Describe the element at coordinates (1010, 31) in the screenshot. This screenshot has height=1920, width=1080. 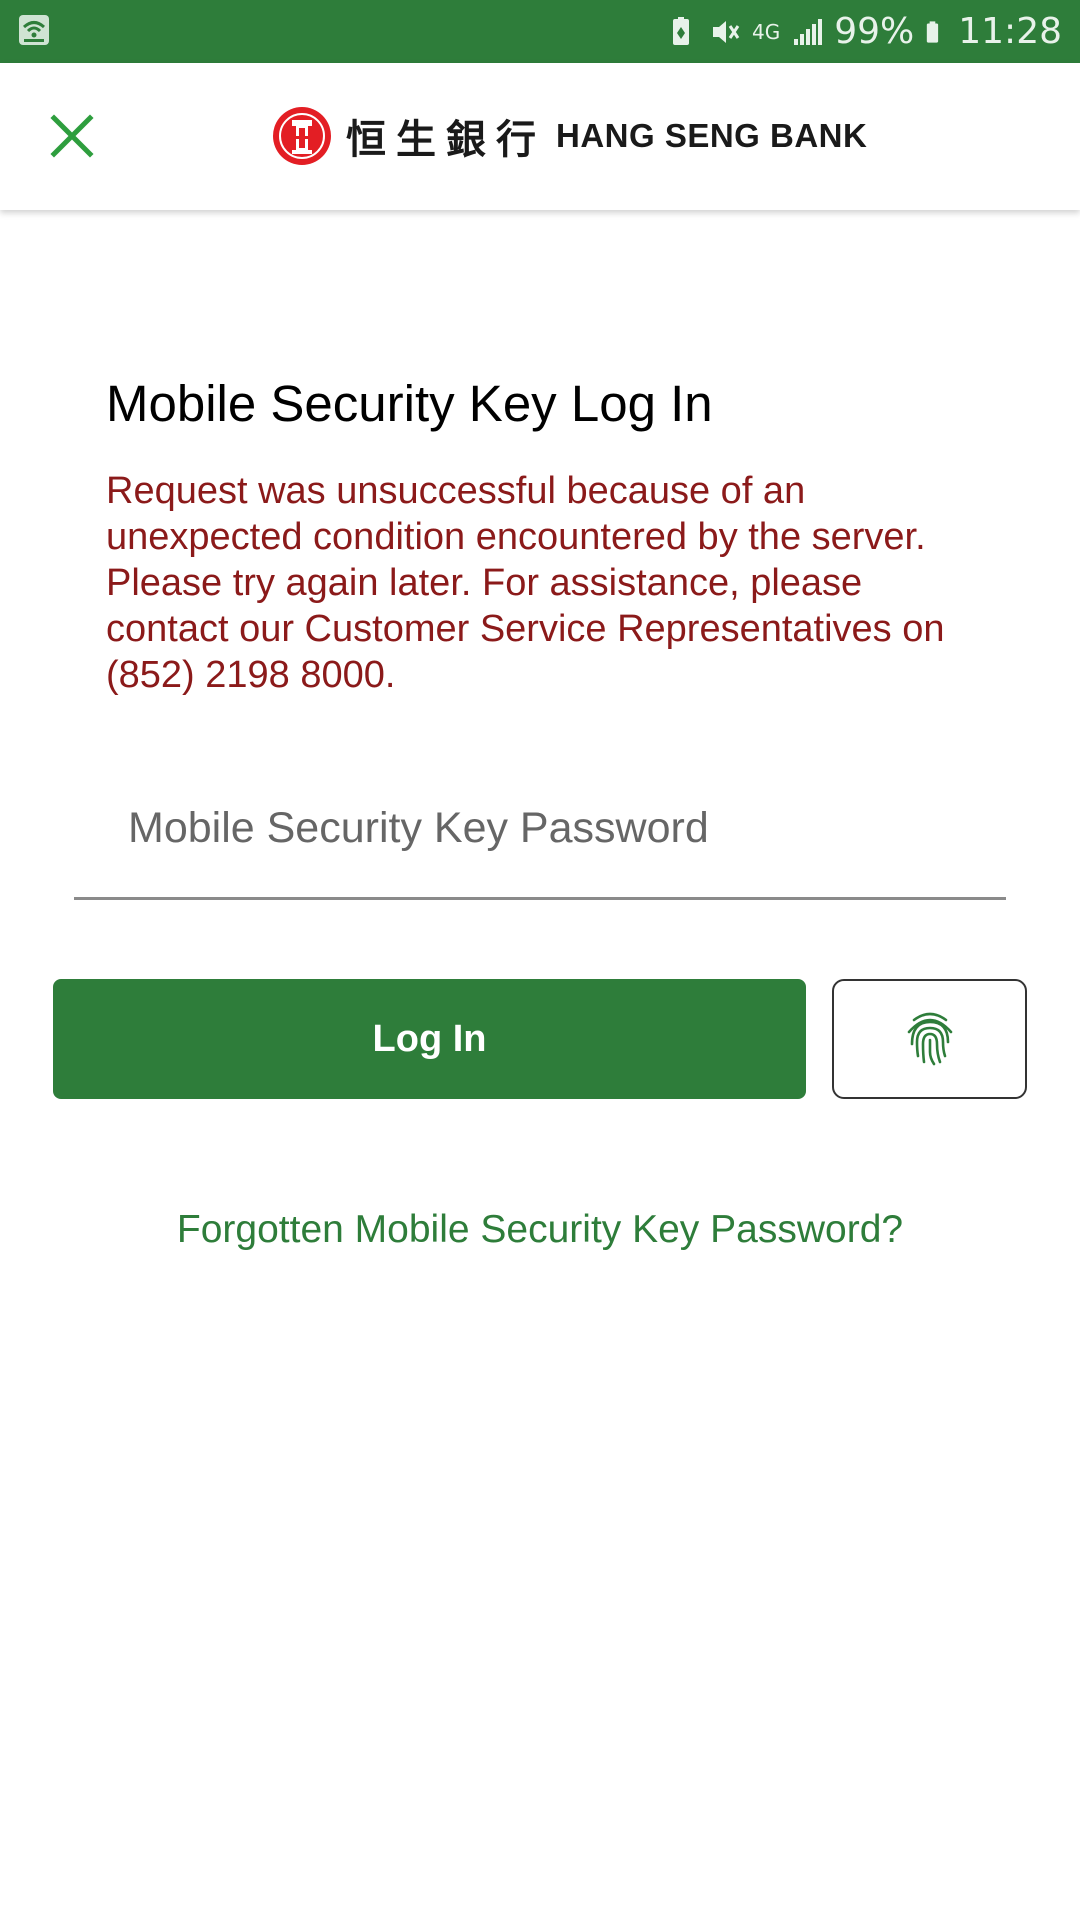
I see `clock: 11:28` at that location.